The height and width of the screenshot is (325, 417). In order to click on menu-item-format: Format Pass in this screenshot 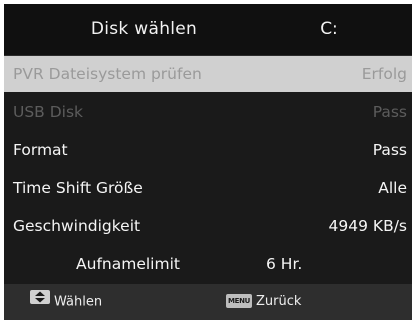, I will do `click(208, 150)`.